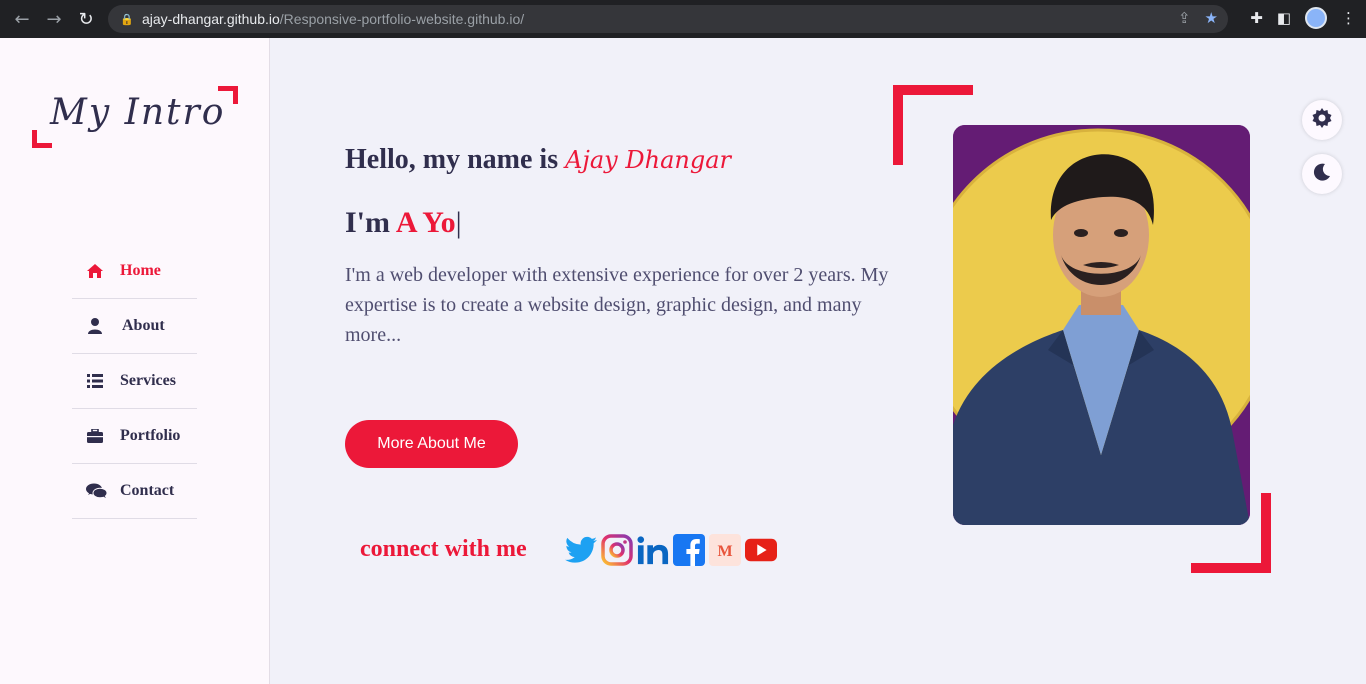  I want to click on medium-icon: M, so click(725, 550).